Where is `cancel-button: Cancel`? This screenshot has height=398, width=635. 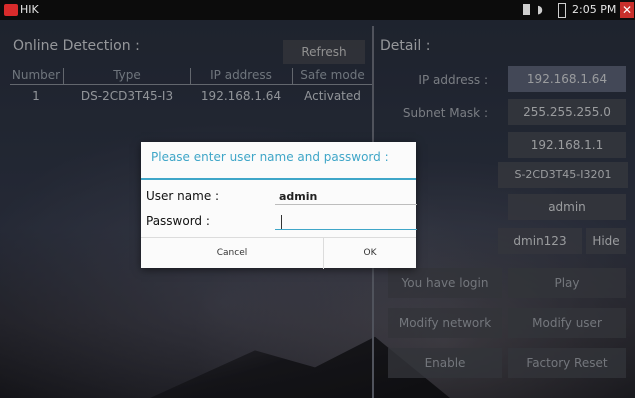
cancel-button: Cancel is located at coordinates (232, 253).